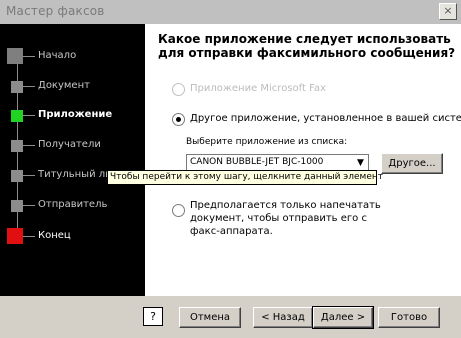 This screenshot has height=338, width=461. I want to click on radio-print-only, so click(178, 210).